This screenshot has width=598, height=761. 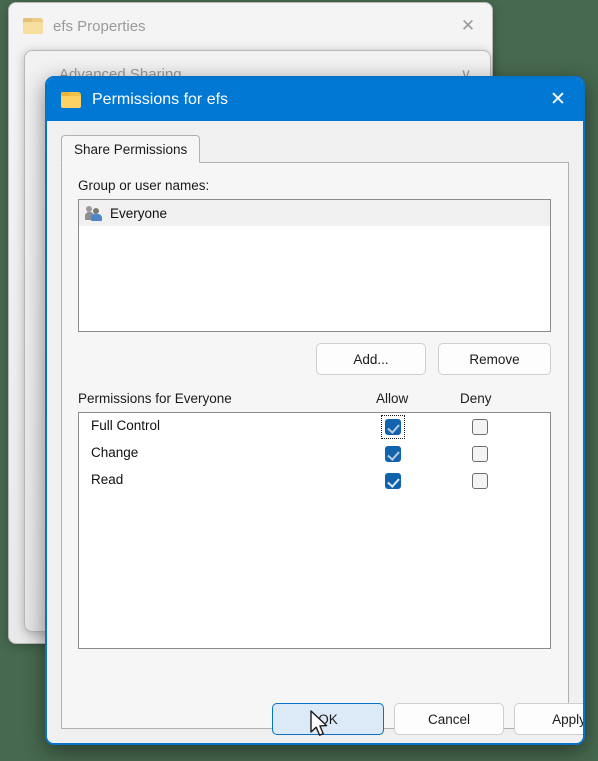 What do you see at coordinates (99, 26) in the screenshot?
I see `efs-properties-title: efs Properties` at bounding box center [99, 26].